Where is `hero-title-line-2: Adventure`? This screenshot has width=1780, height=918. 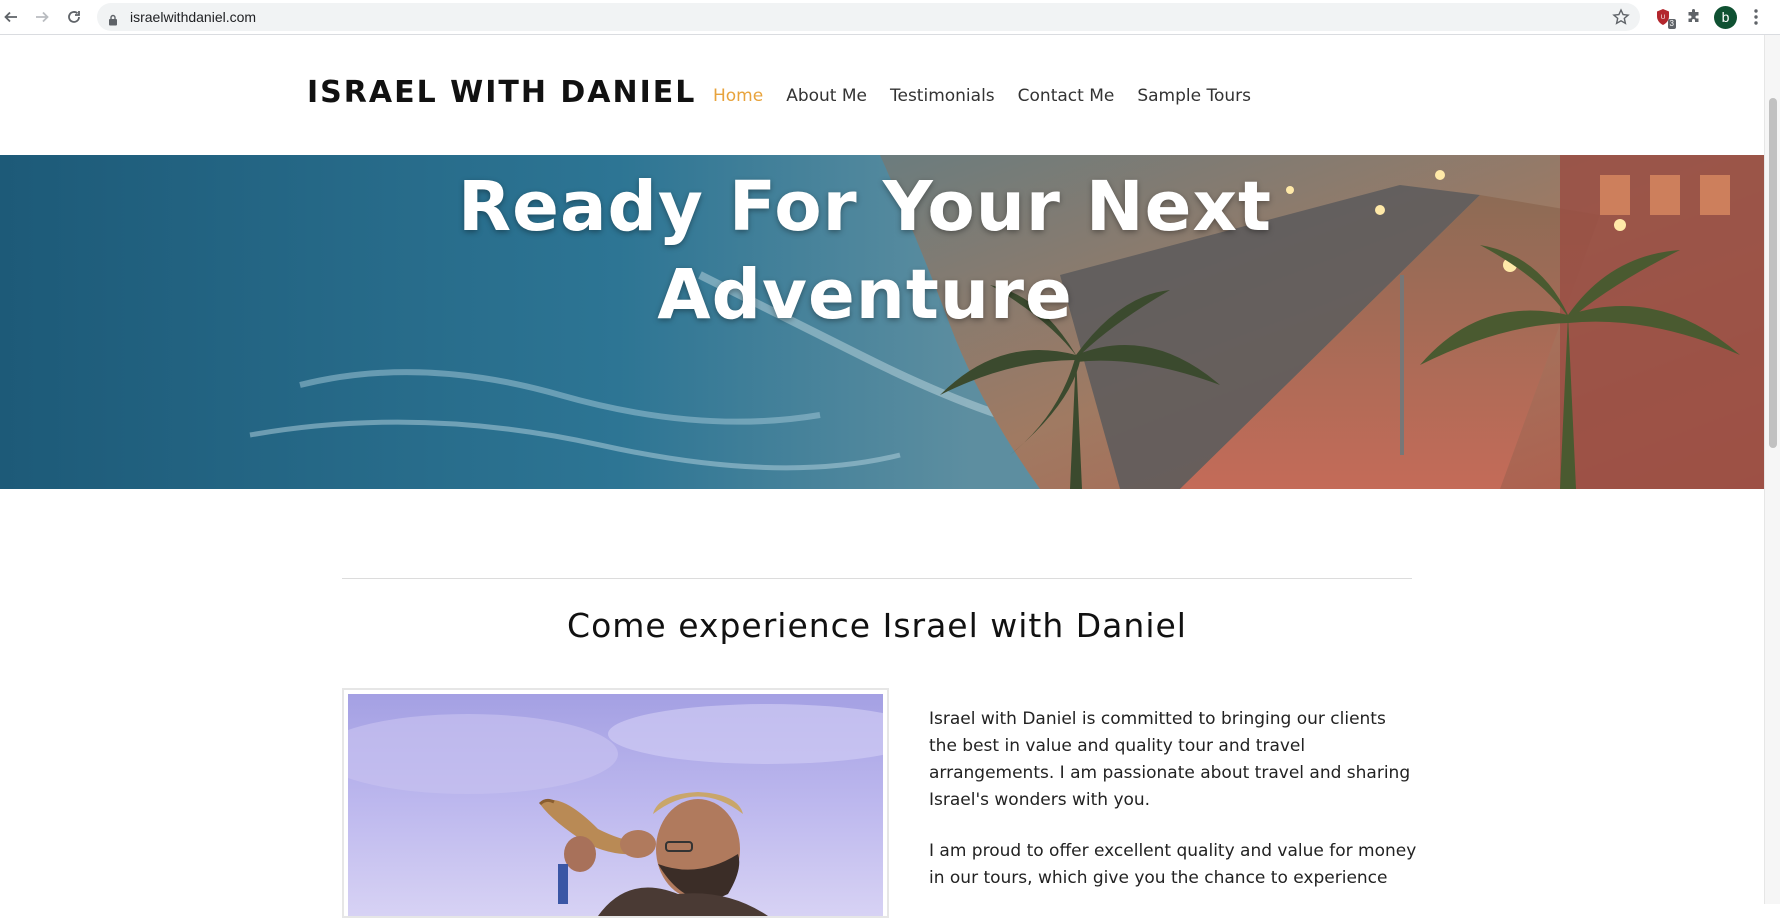
hero-title-line-2: Adventure is located at coordinates (865, 295).